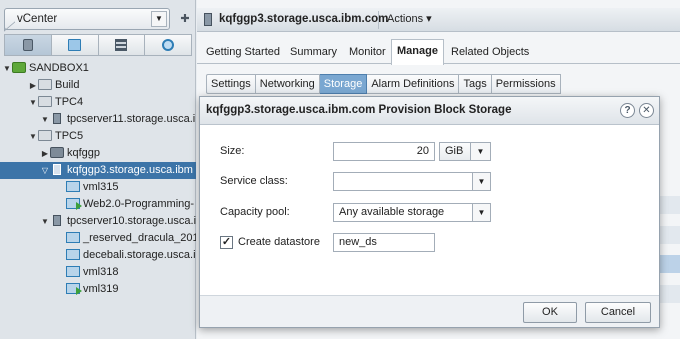 The width and height of the screenshot is (680, 339). I want to click on tree-item: _reserved_dracula_201, so click(98, 238).